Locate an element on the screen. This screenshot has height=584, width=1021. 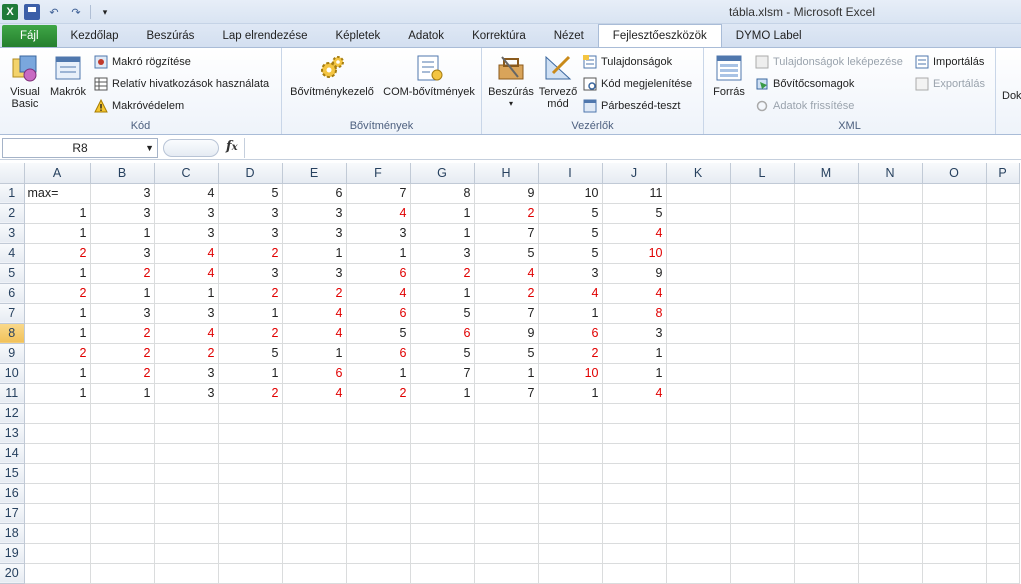
cell-A10: 1 is located at coordinates (57, 373).